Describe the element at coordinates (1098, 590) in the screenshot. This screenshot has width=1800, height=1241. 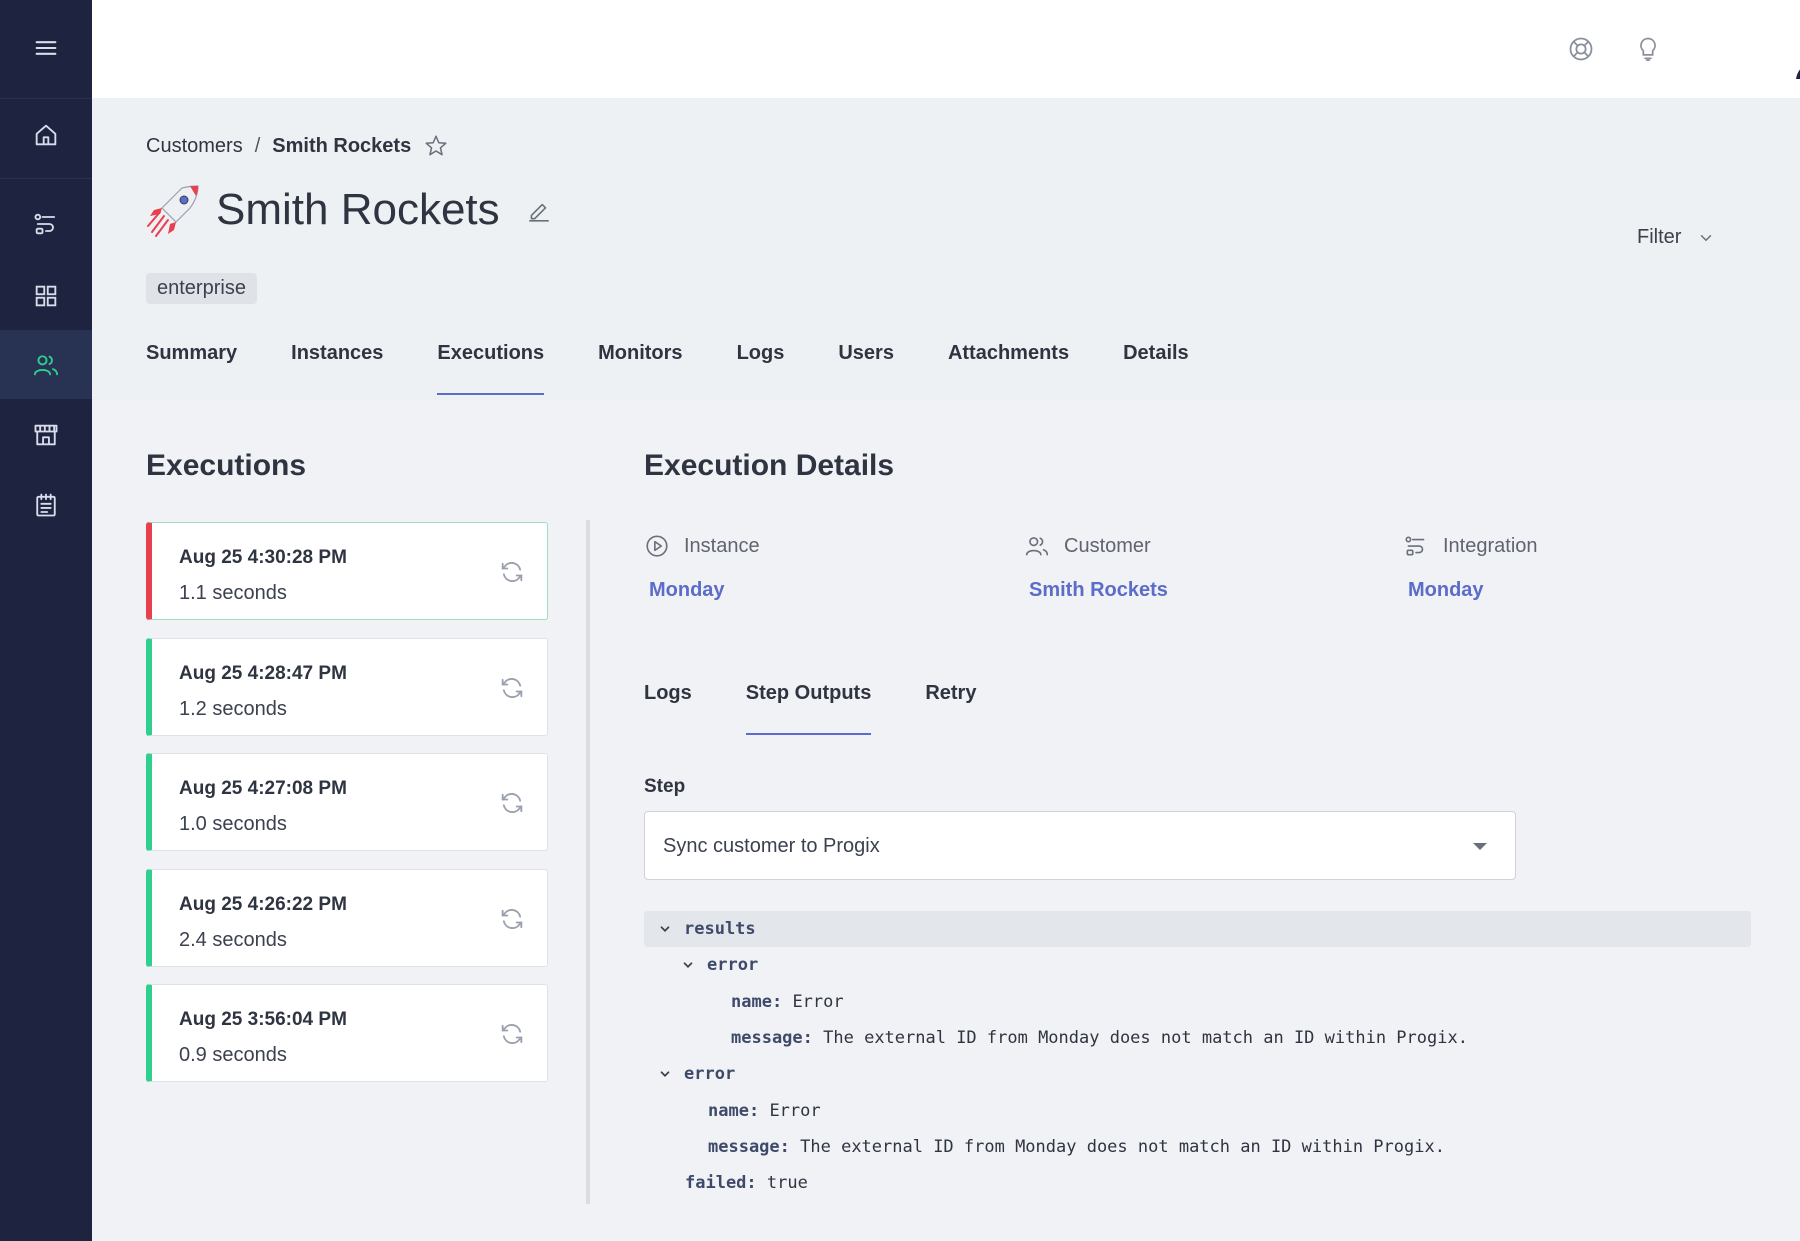
I see `customer-link: Smith Rockets` at that location.